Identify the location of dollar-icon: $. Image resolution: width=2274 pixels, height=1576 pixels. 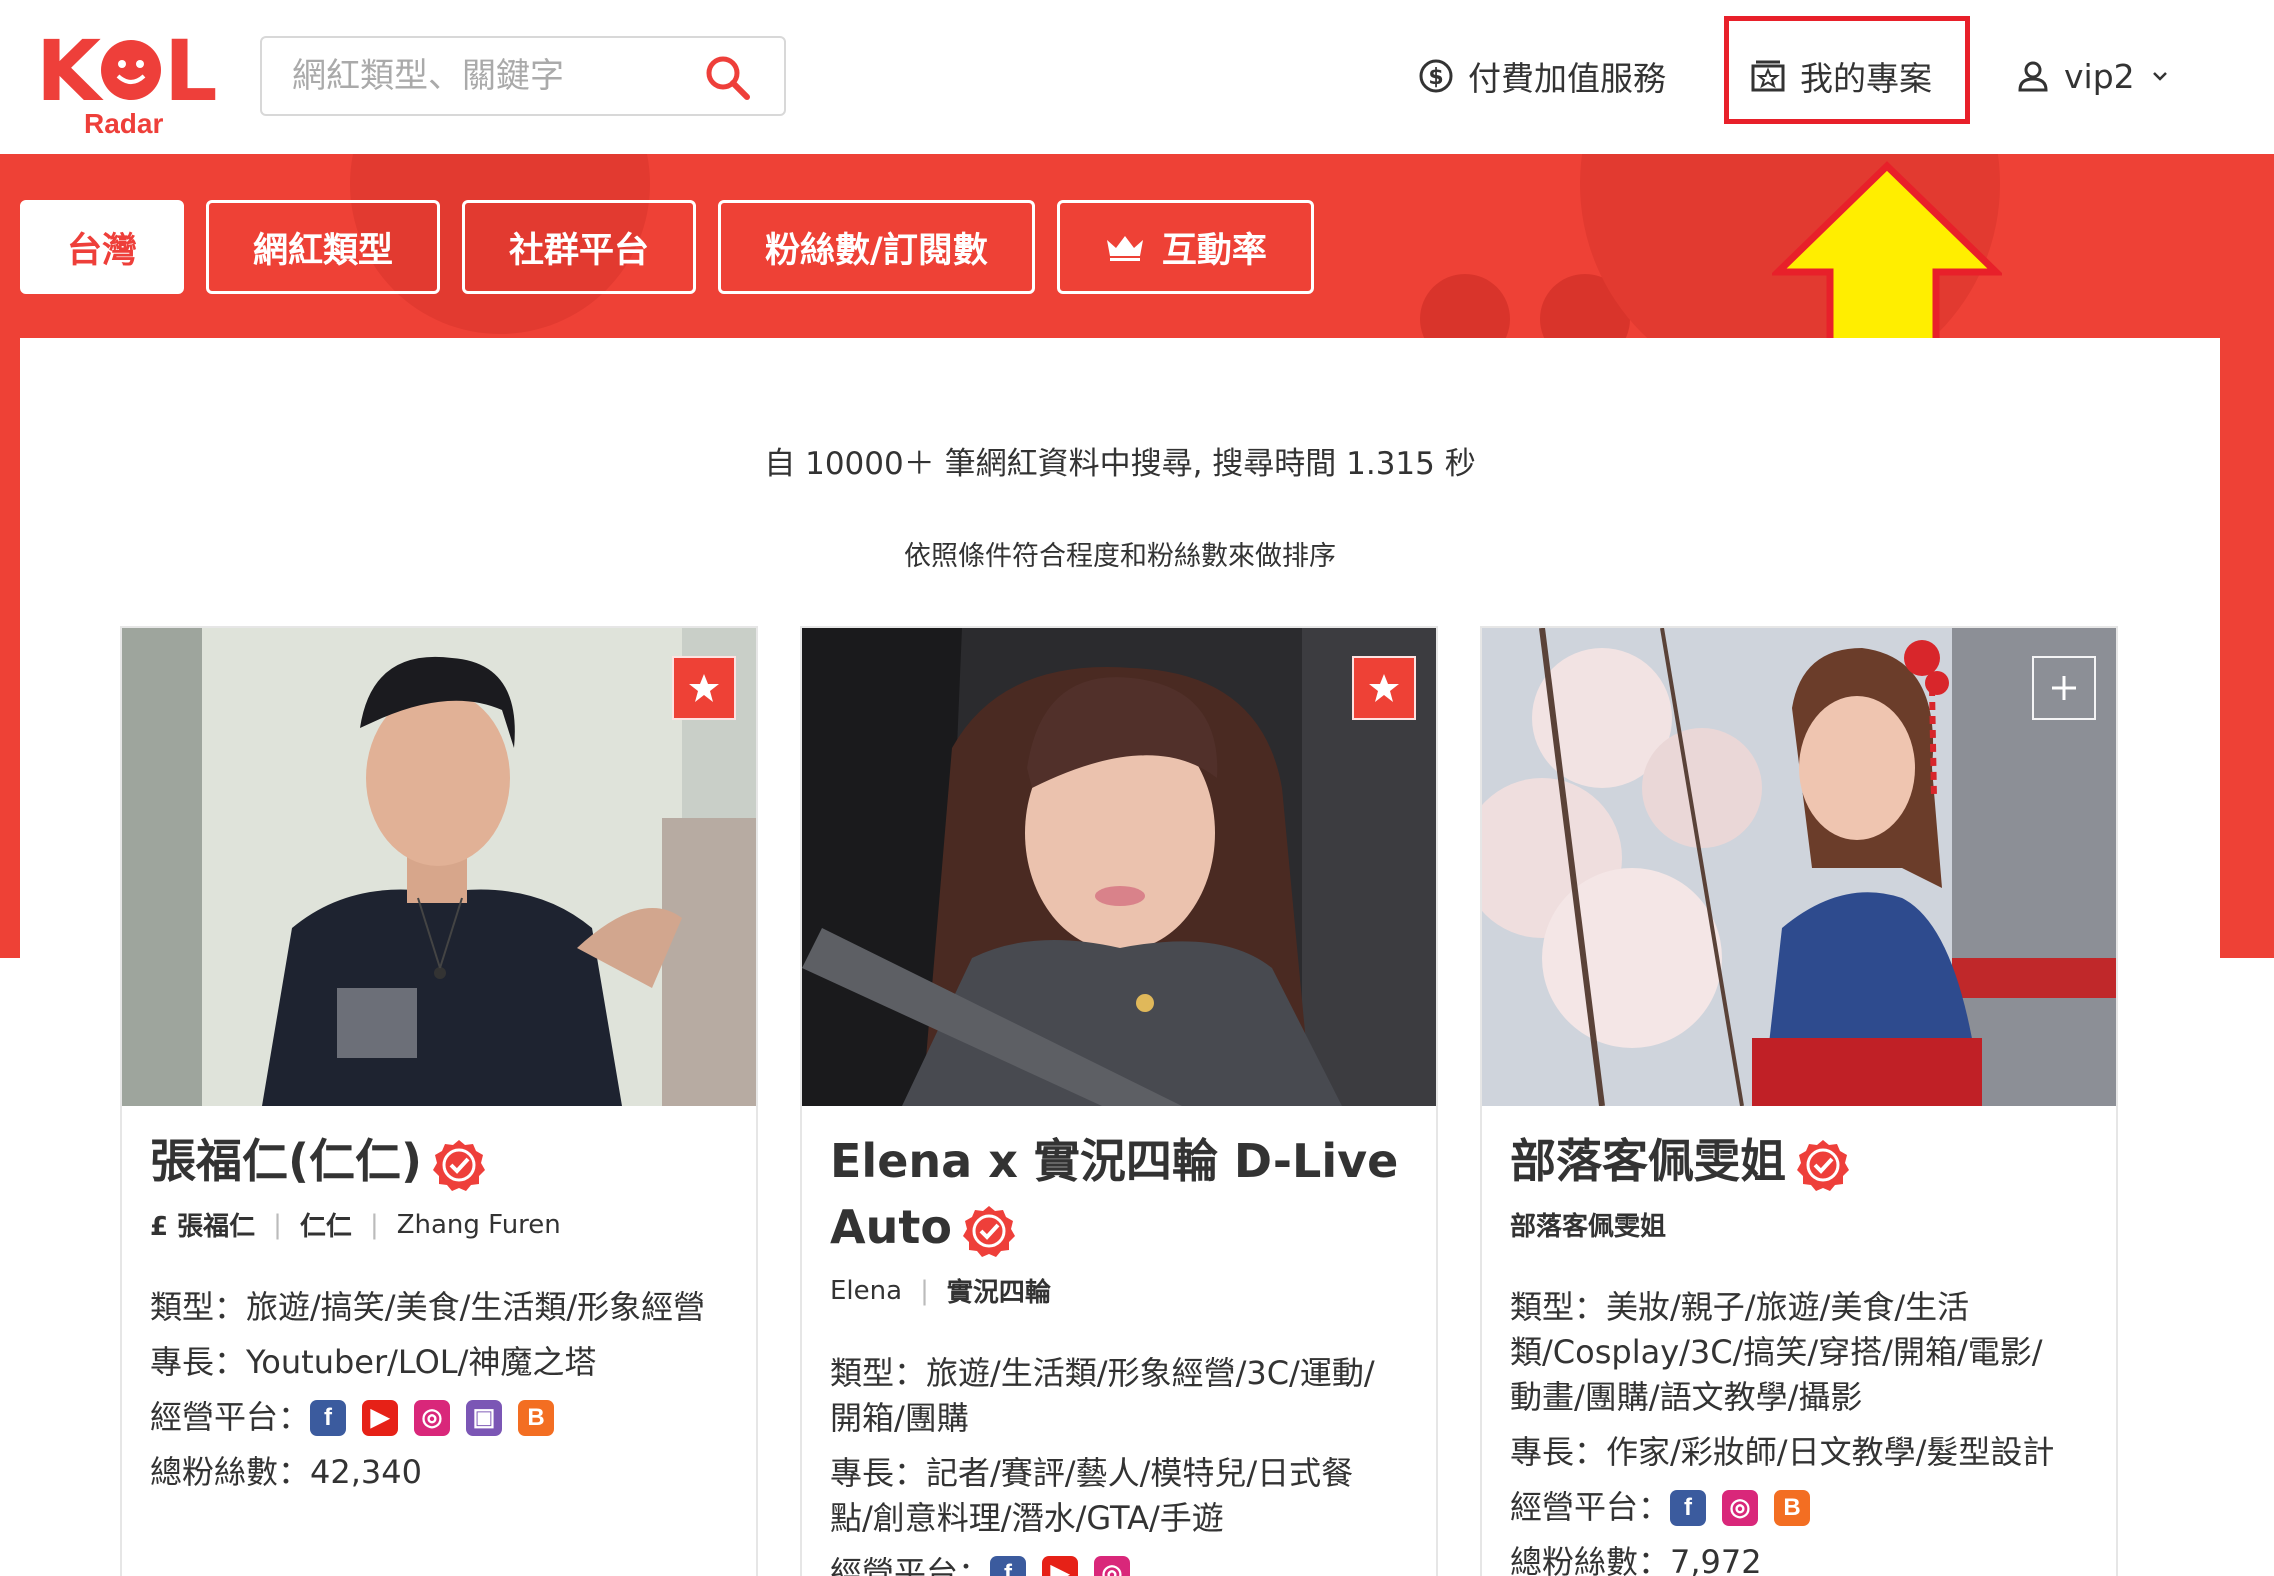
(1436, 76).